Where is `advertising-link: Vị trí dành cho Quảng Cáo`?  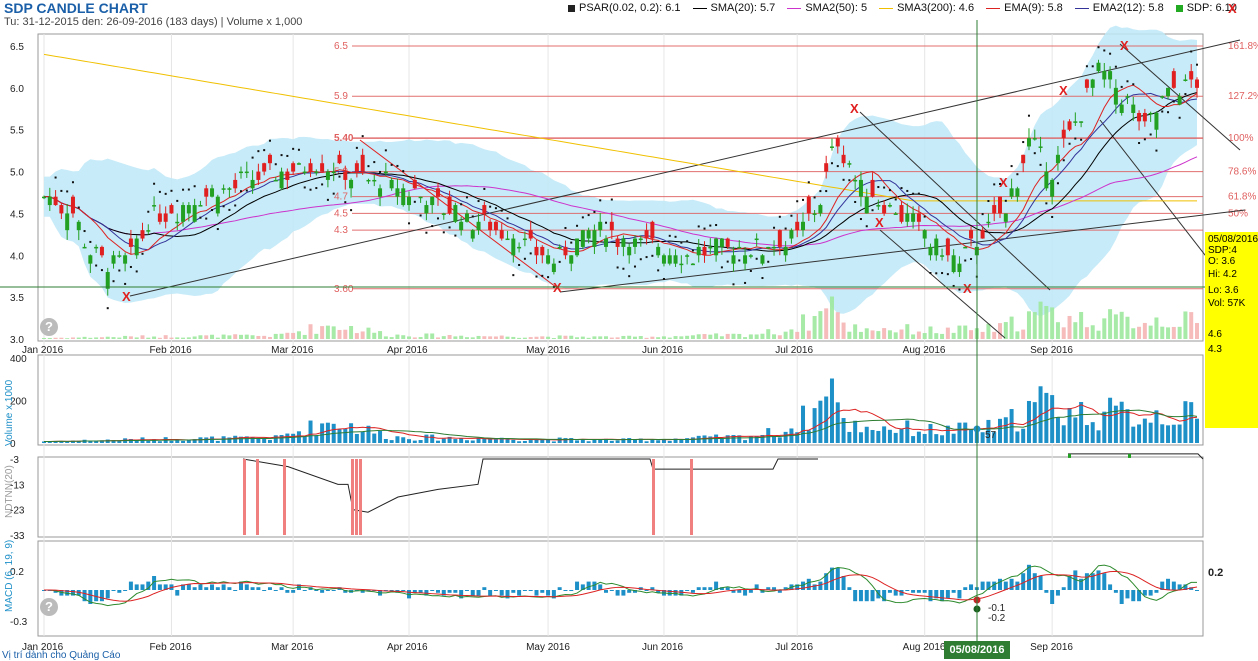 advertising-link: Vị trí dành cho Quảng Cáo is located at coordinates (61, 655).